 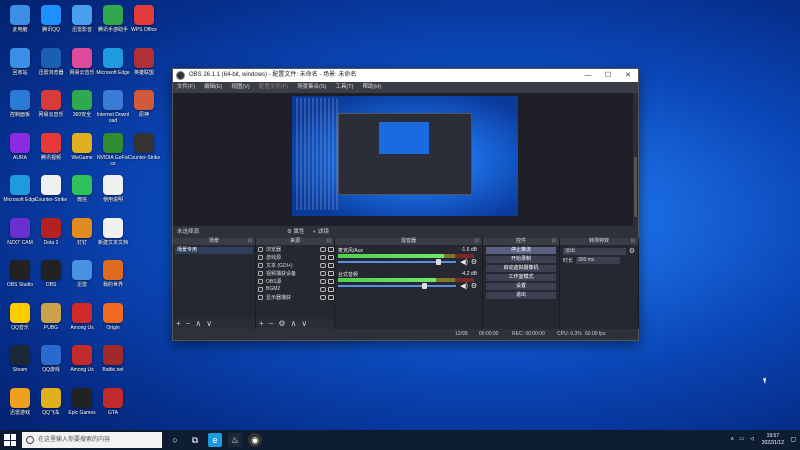 I want to click on source-properties-icon: ⚙, so click(x=281, y=323).